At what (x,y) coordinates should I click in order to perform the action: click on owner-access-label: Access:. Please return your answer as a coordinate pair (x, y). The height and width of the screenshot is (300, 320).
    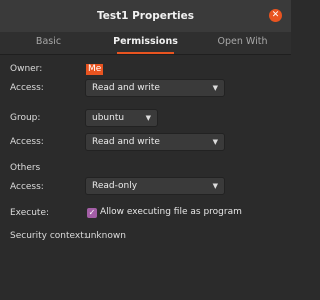
    Looking at the image, I should click on (27, 88).